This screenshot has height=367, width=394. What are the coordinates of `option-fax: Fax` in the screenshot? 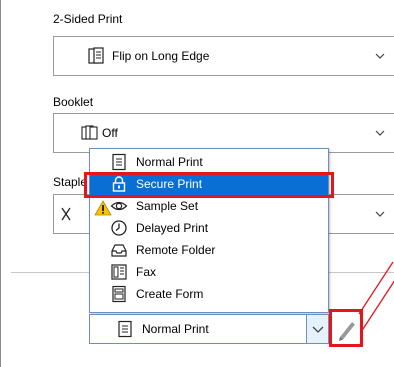 It's located at (209, 272).